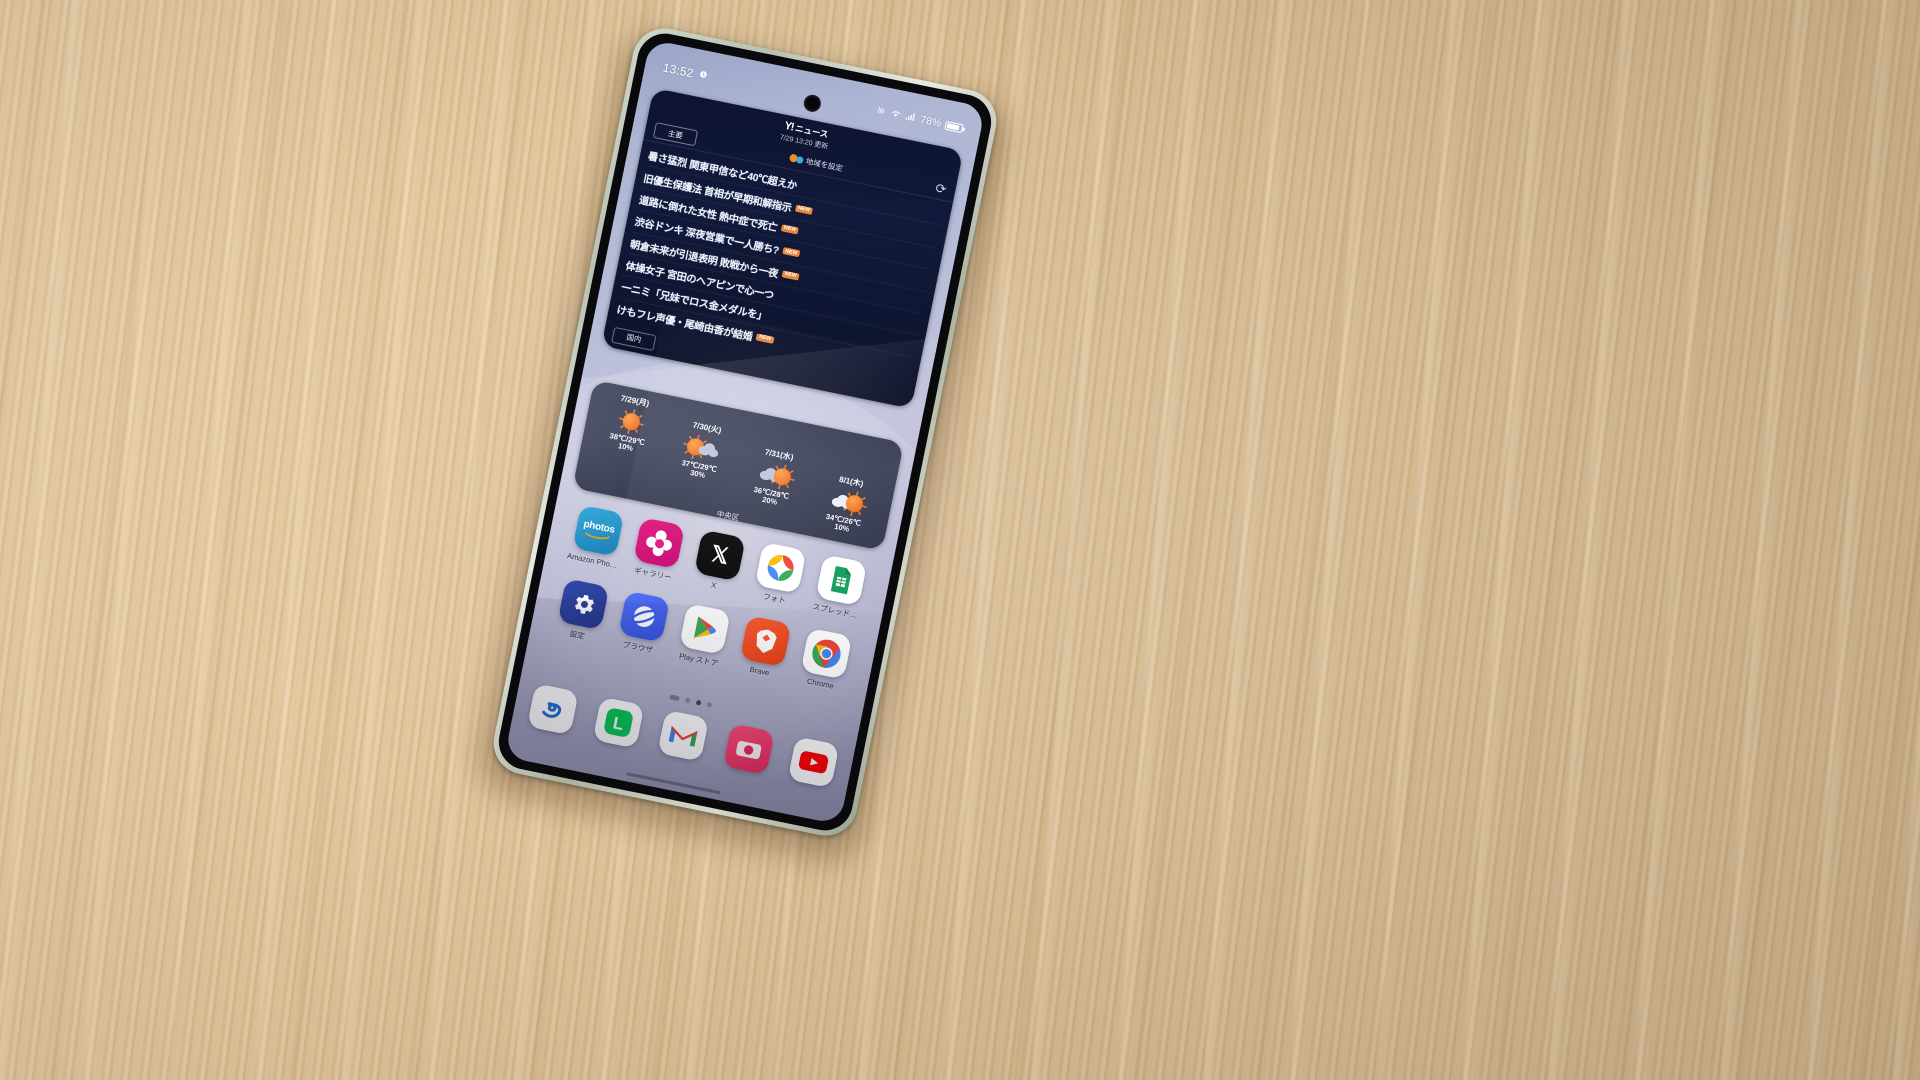  What do you see at coordinates (954, 126) in the screenshot?
I see `battery-icon` at bounding box center [954, 126].